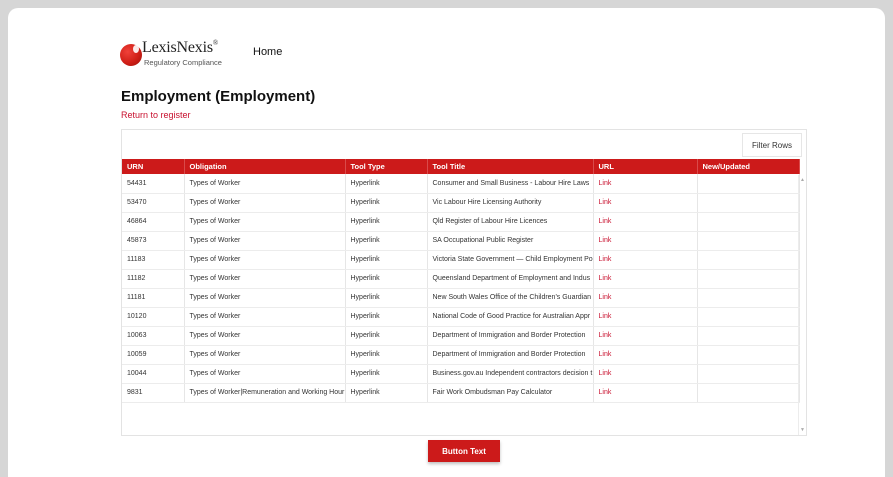  Describe the element at coordinates (645, 166) in the screenshot. I see `column-header-url: URL` at that location.